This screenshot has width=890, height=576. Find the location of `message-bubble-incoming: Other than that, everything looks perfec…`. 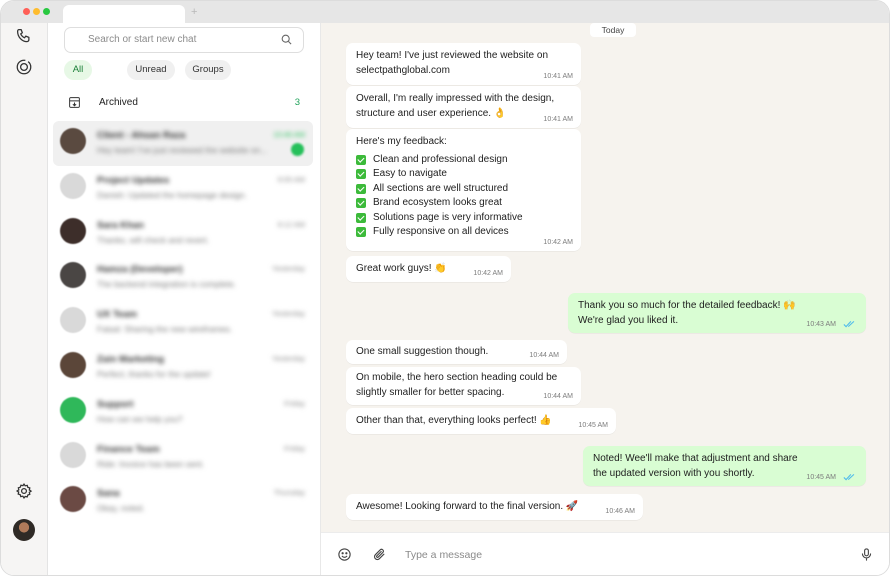

message-bubble-incoming: Other than that, everything looks perfec… is located at coordinates (481, 421).